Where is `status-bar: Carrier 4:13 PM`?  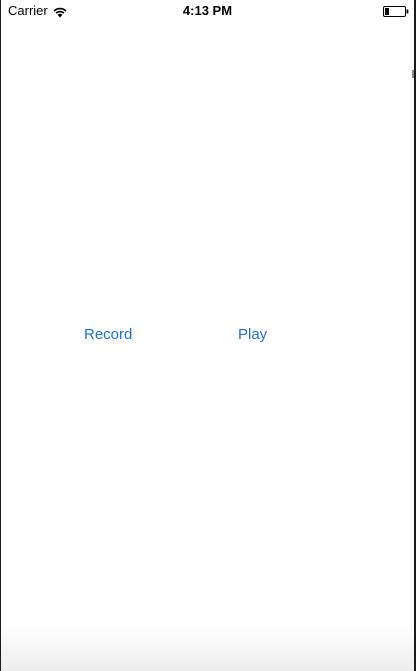 status-bar: Carrier 4:13 PM is located at coordinates (207, 11).